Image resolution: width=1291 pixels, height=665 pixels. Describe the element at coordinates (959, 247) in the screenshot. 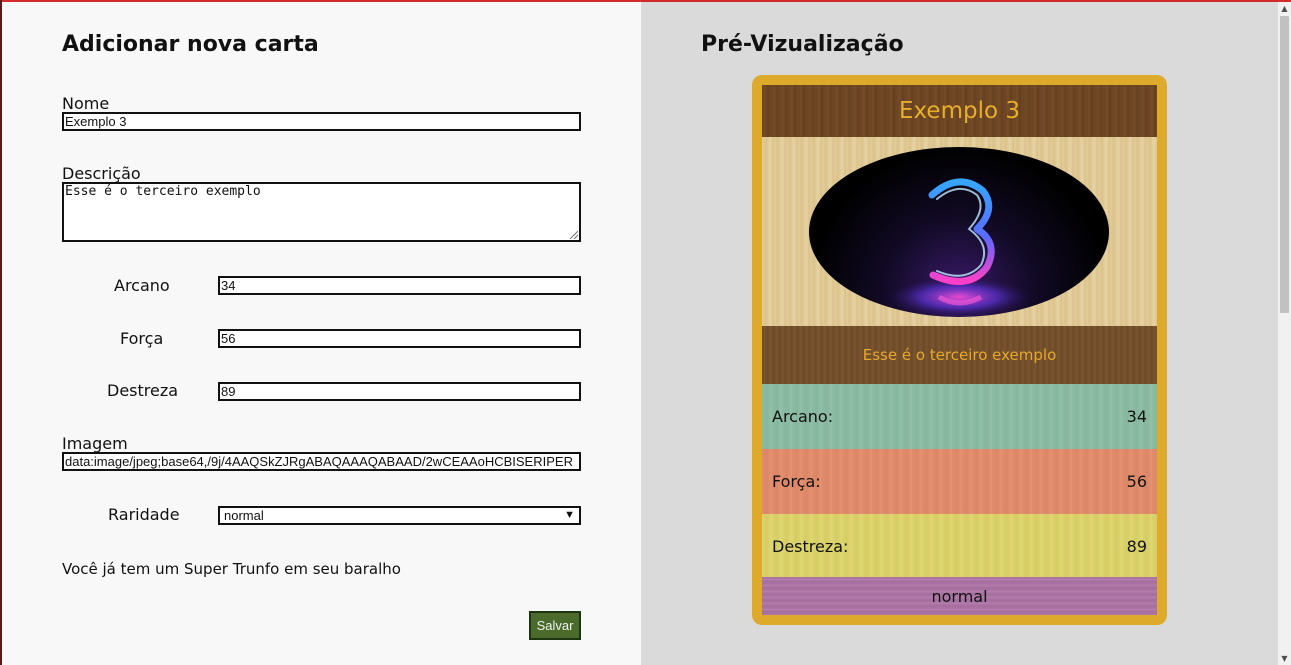

I see `neon-three-graphic` at that location.